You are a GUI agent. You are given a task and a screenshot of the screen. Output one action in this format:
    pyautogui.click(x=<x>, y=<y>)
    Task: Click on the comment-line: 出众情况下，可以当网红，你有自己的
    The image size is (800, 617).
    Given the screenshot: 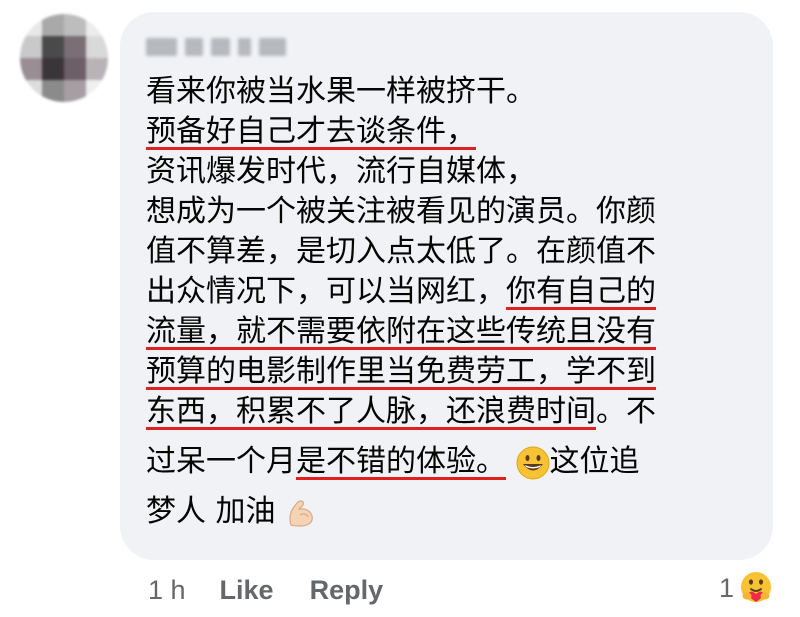 What is the action you would take?
    pyautogui.click(x=456, y=292)
    